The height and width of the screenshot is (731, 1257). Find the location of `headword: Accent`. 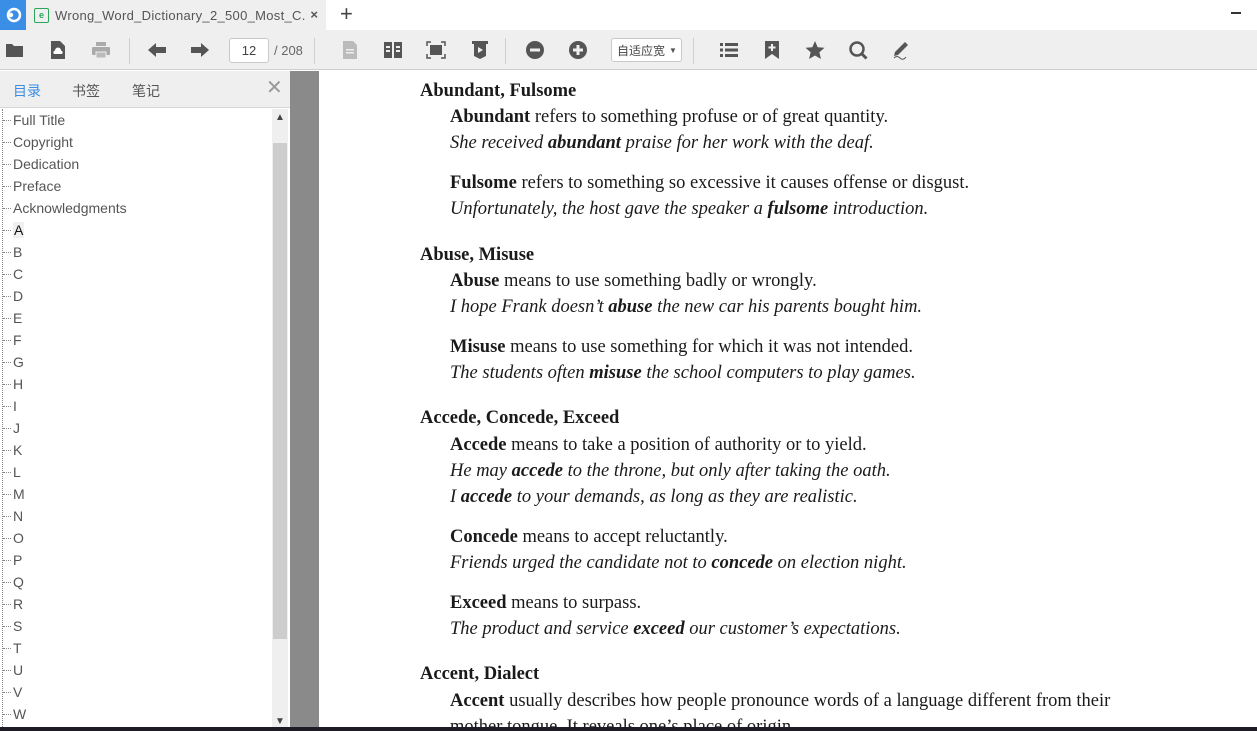

headword: Accent is located at coordinates (477, 701).